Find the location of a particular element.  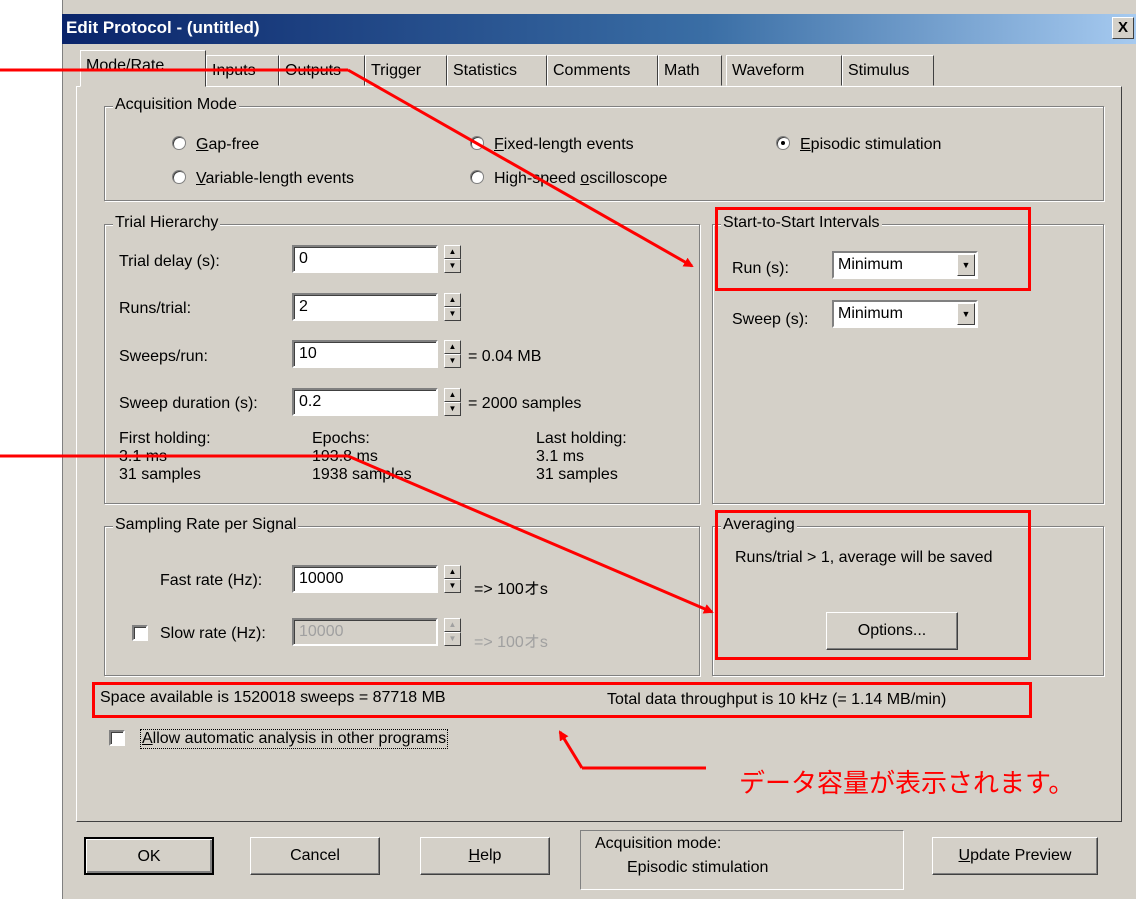

trial-delay-label: Trial delay (s): is located at coordinates (169, 261).